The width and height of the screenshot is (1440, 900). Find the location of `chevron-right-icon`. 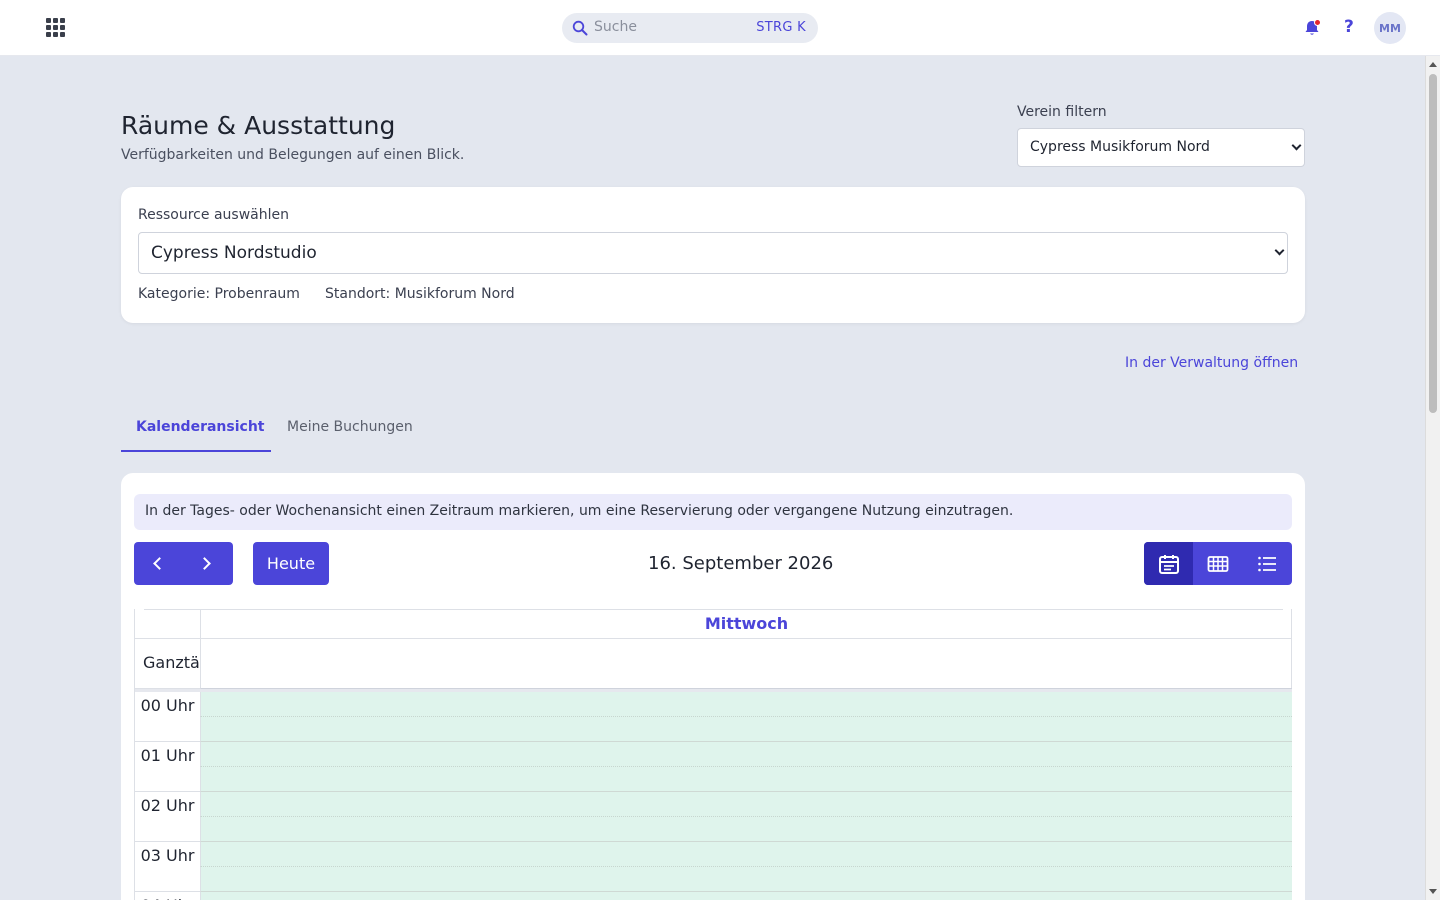

chevron-right-icon is located at coordinates (204, 563).